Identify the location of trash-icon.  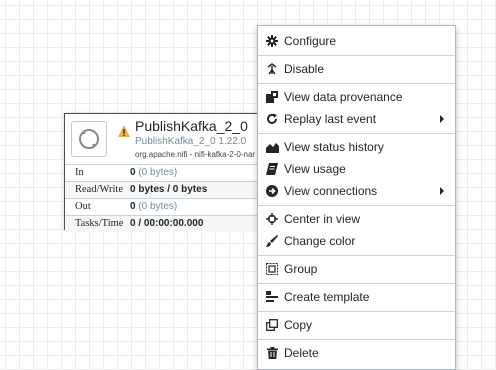
(272, 353).